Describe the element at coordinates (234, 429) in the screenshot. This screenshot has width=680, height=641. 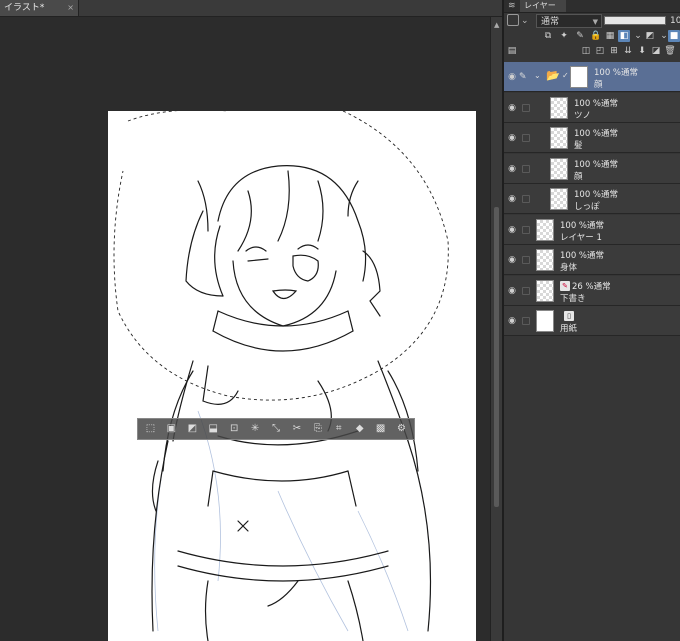
I see `transform-icon: ⊡` at that location.